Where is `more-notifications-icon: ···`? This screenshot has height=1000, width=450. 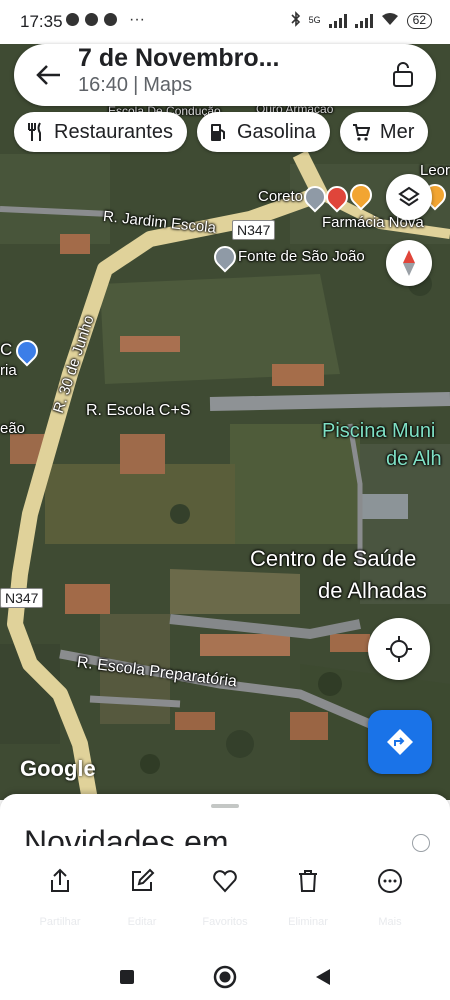
more-notifications-icon: ··· is located at coordinates (137, 19).